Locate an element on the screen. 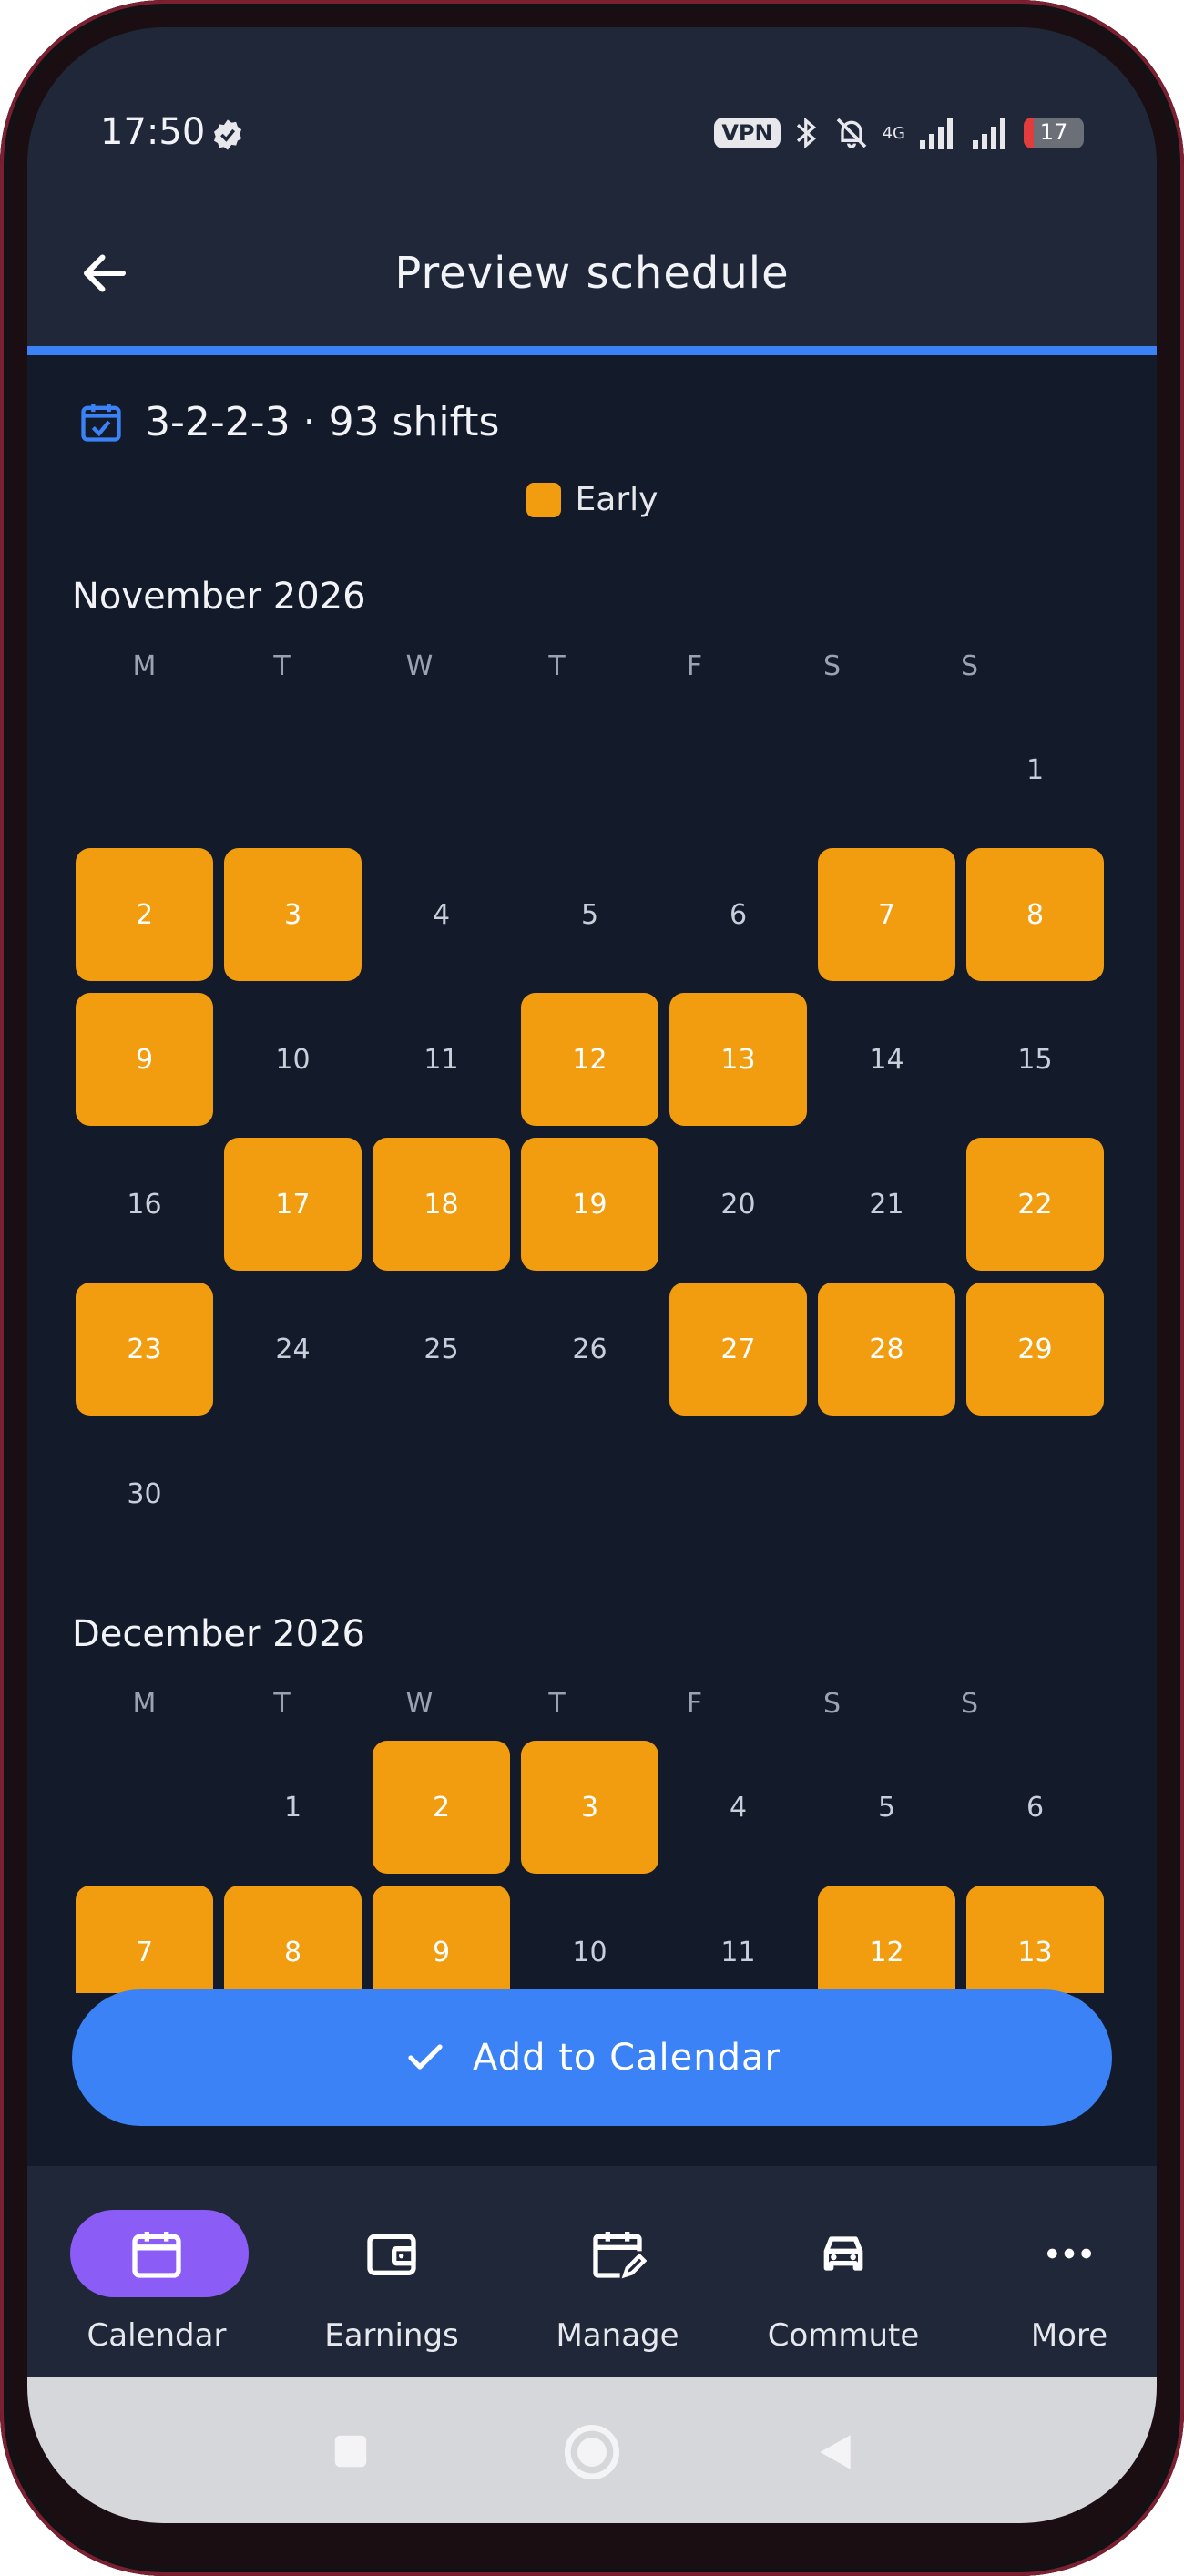 The width and height of the screenshot is (1184, 2576). calendar-edit-icon is located at coordinates (620, 2256).